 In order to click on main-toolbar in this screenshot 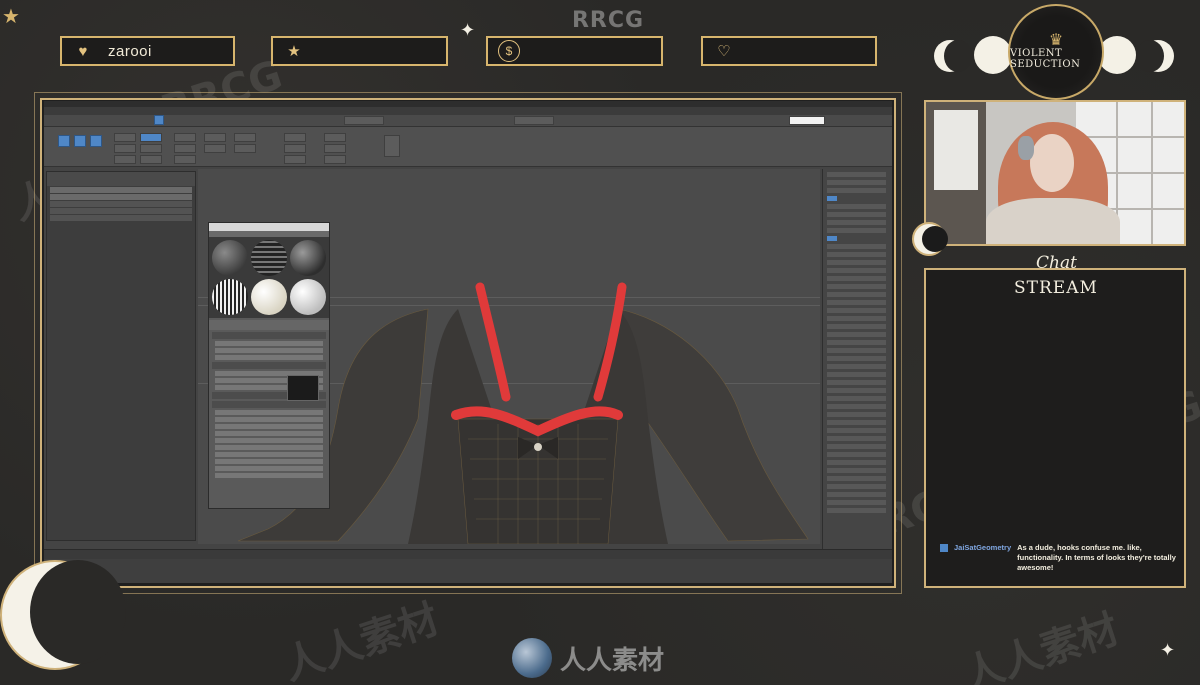, I will do `click(468, 121)`.